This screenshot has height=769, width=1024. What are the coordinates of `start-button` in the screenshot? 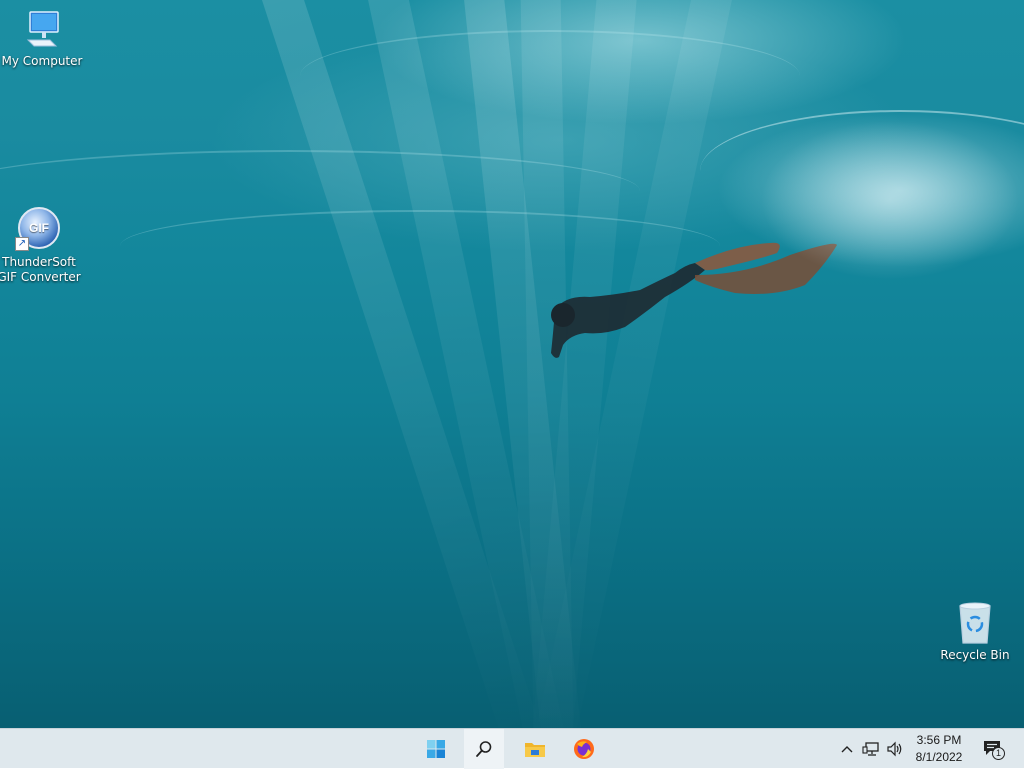 It's located at (436, 749).